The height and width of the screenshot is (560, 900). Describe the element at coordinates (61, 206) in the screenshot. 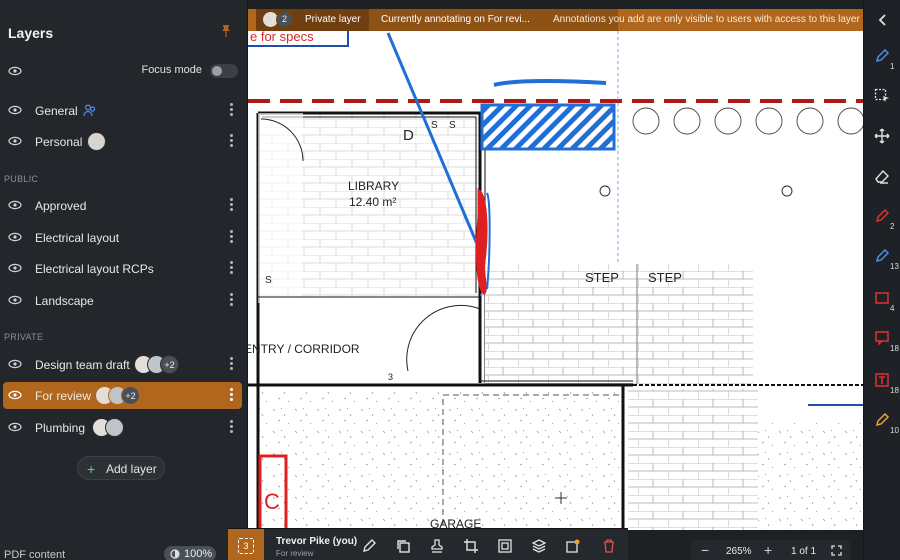

I see `layer-name: Approved` at that location.